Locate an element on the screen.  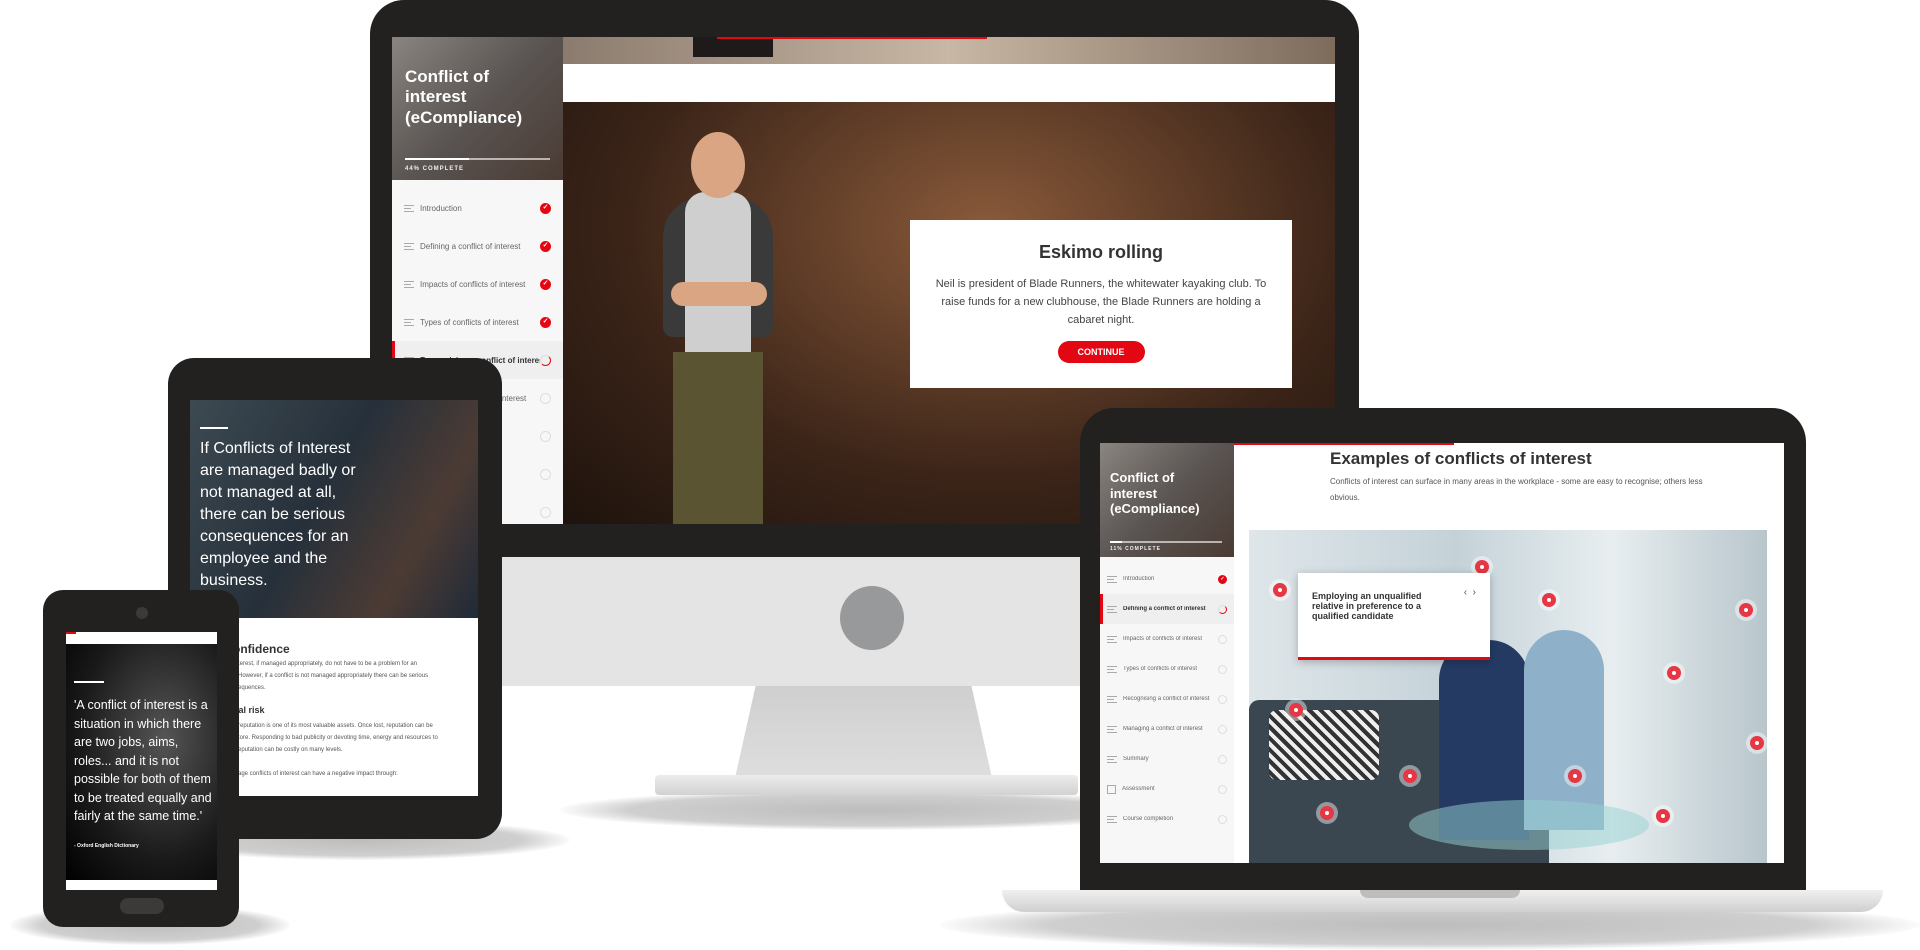
chevron-left-icon: ‹ is located at coordinates (1465, 592).